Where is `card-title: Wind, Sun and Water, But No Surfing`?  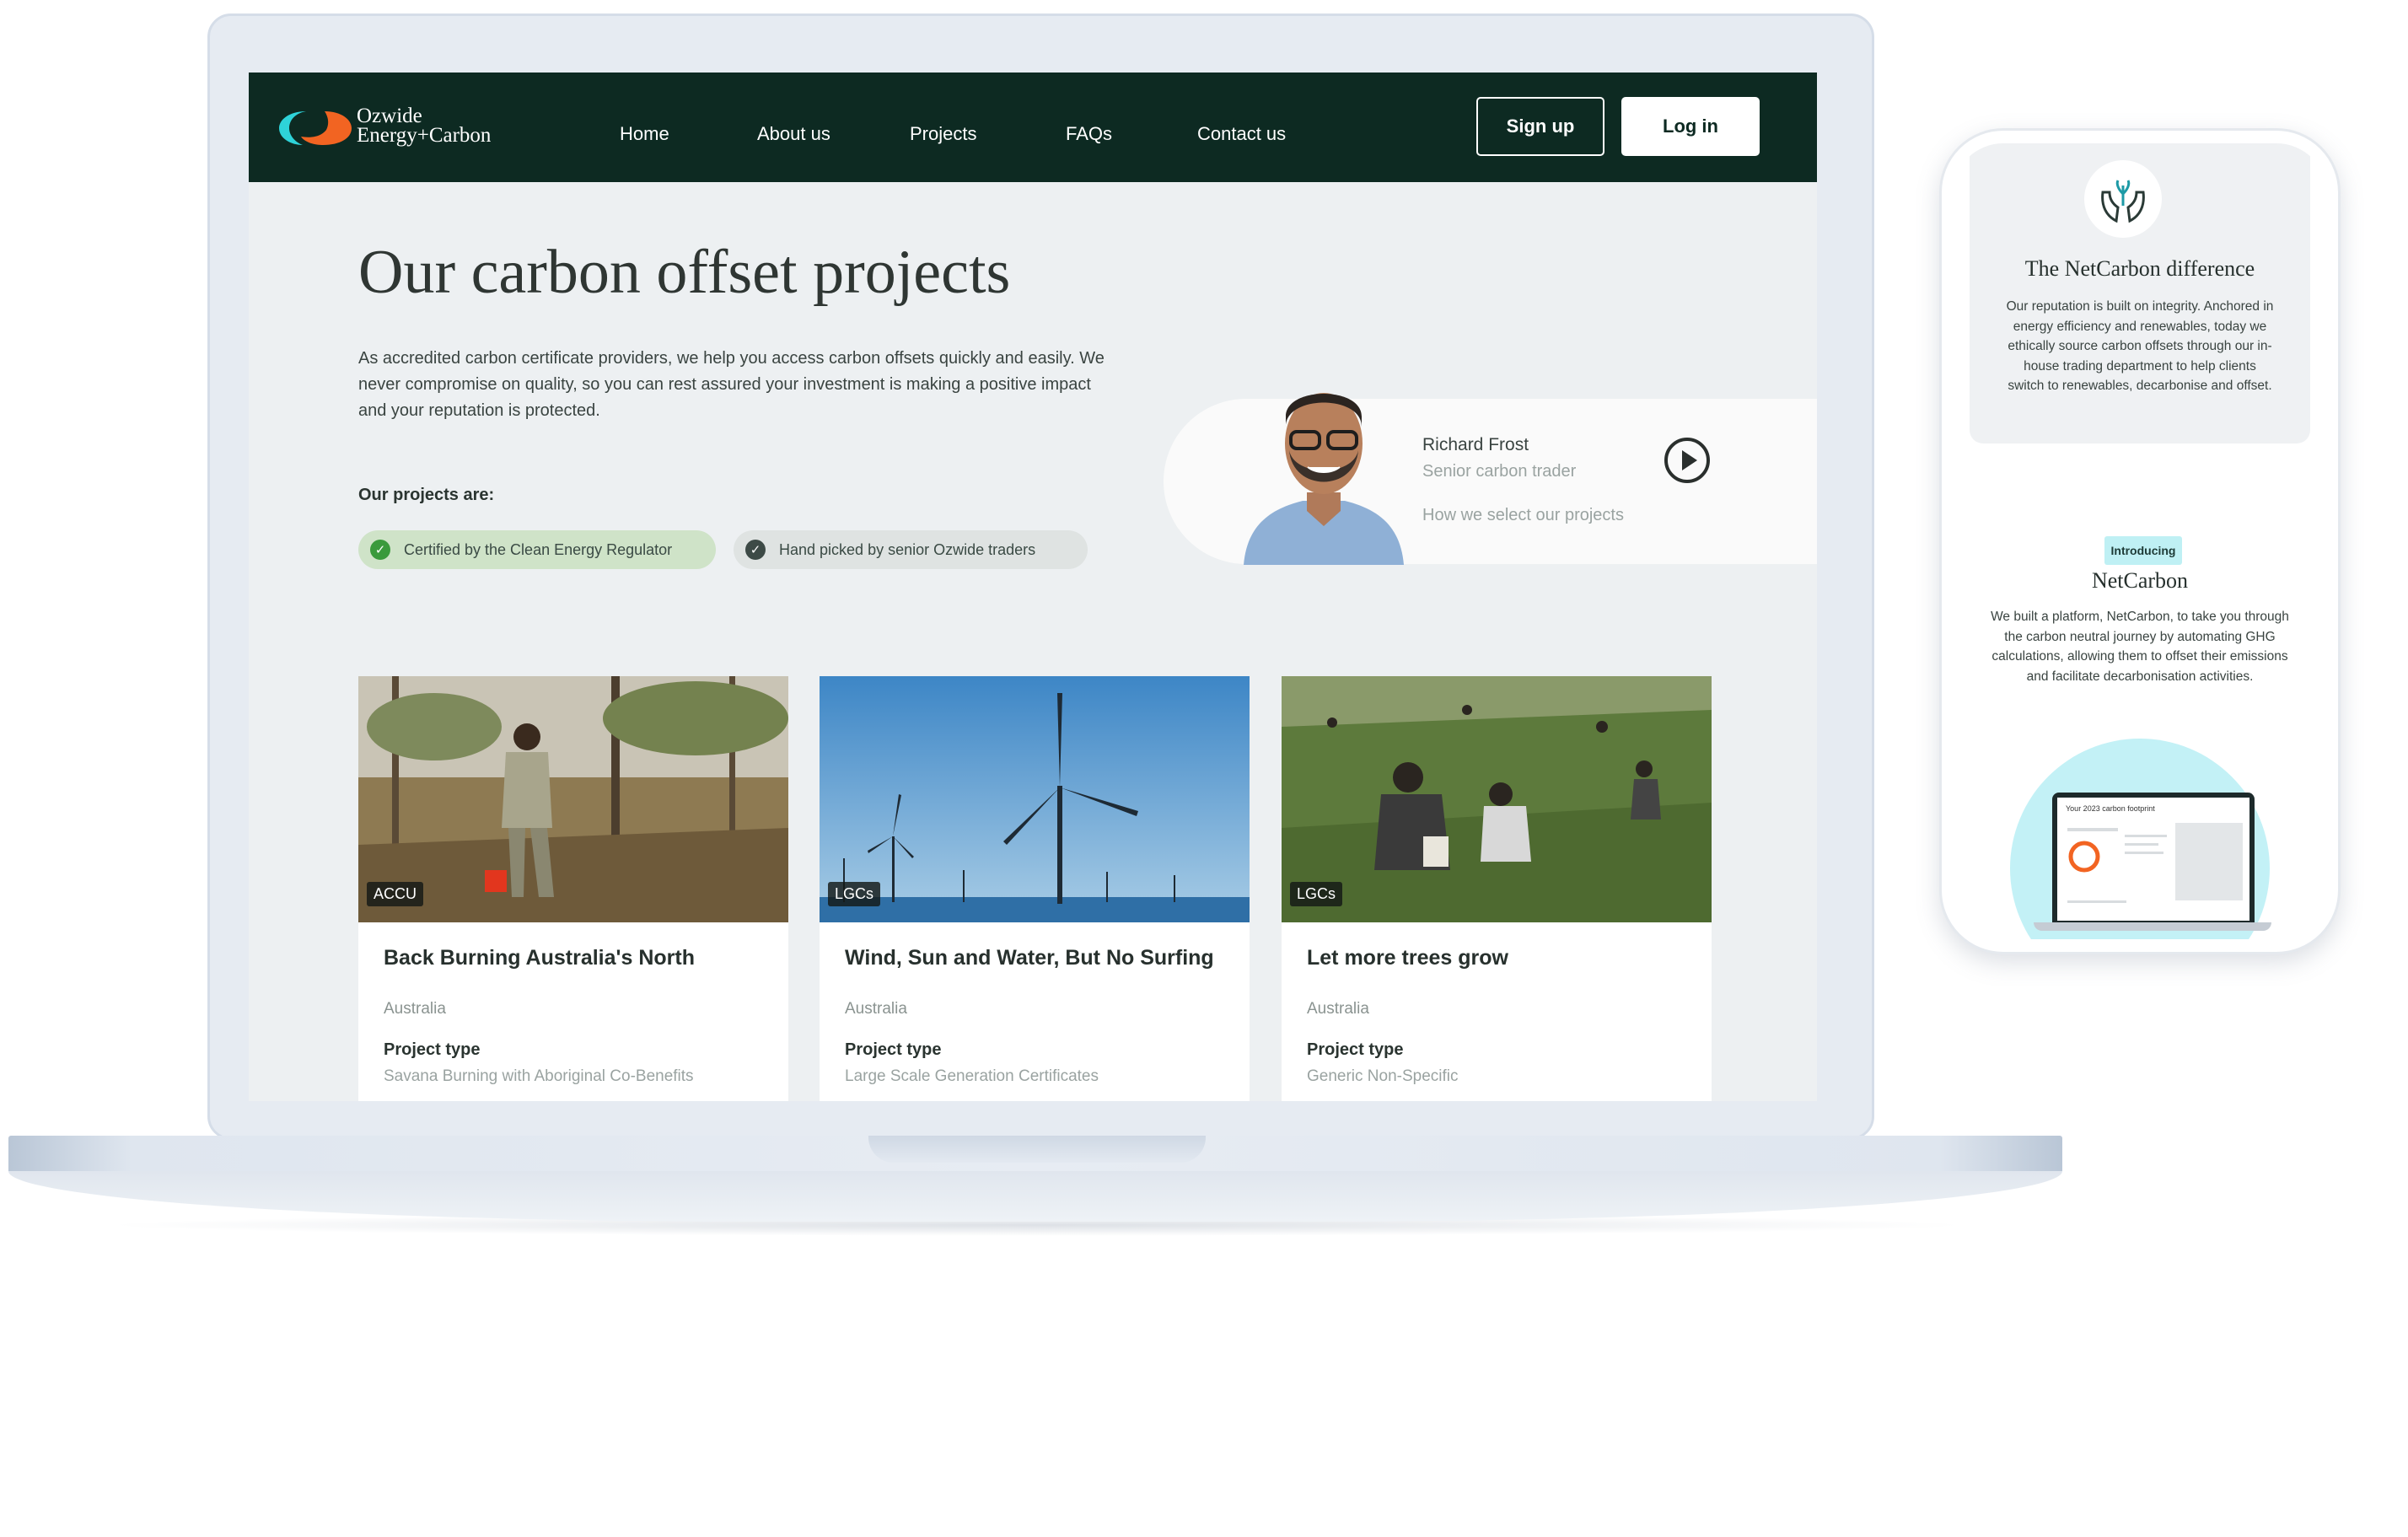 card-title: Wind, Sun and Water, But No Surfing is located at coordinates (1029, 958).